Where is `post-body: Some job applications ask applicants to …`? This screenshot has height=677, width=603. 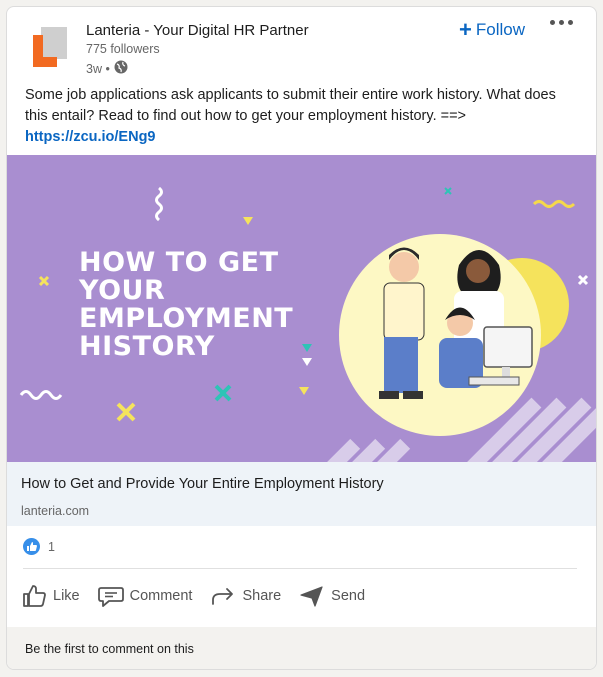 post-body: Some job applications ask applicants to … is located at coordinates (295, 116).